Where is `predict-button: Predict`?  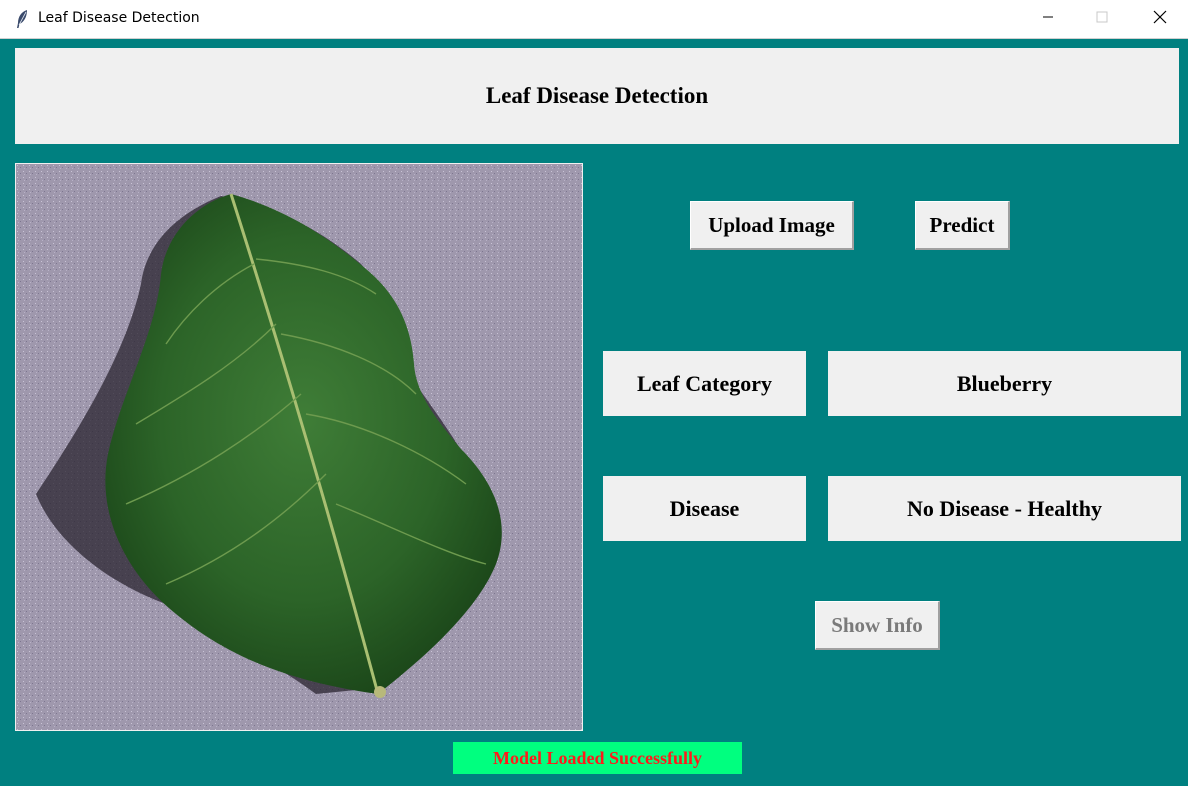 predict-button: Predict is located at coordinates (962, 225).